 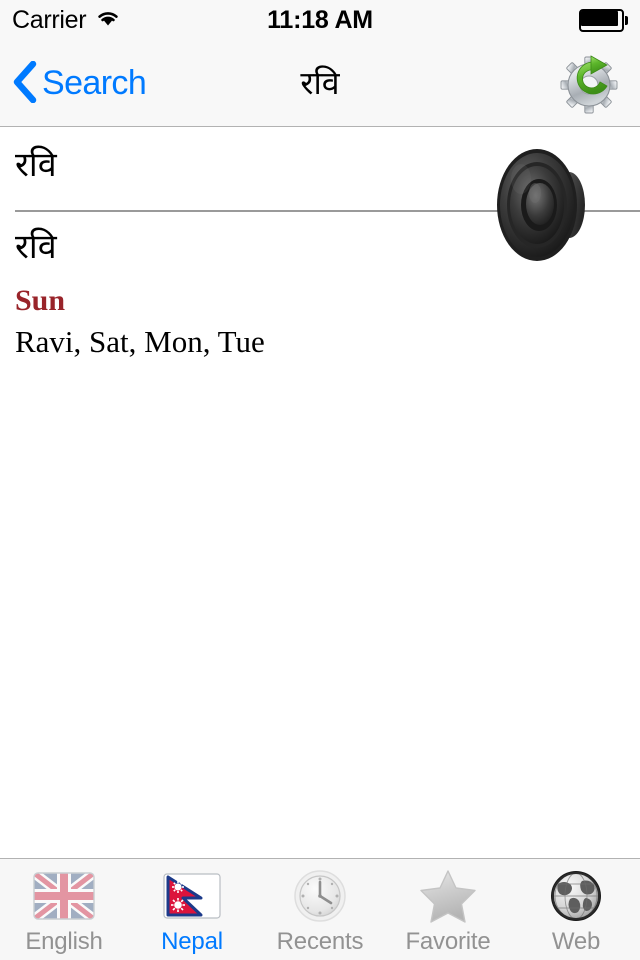 What do you see at coordinates (320, 896) in the screenshot?
I see `clock-icon` at bounding box center [320, 896].